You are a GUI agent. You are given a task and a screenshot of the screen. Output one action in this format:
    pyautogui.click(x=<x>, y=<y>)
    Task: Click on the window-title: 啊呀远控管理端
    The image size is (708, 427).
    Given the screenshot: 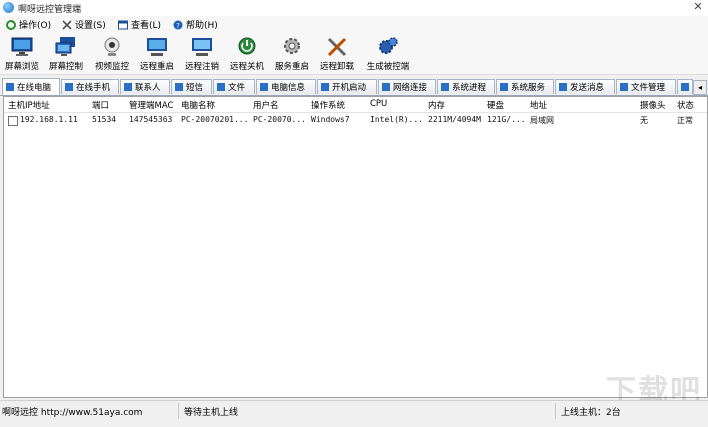 What is the action you would take?
    pyautogui.click(x=50, y=10)
    